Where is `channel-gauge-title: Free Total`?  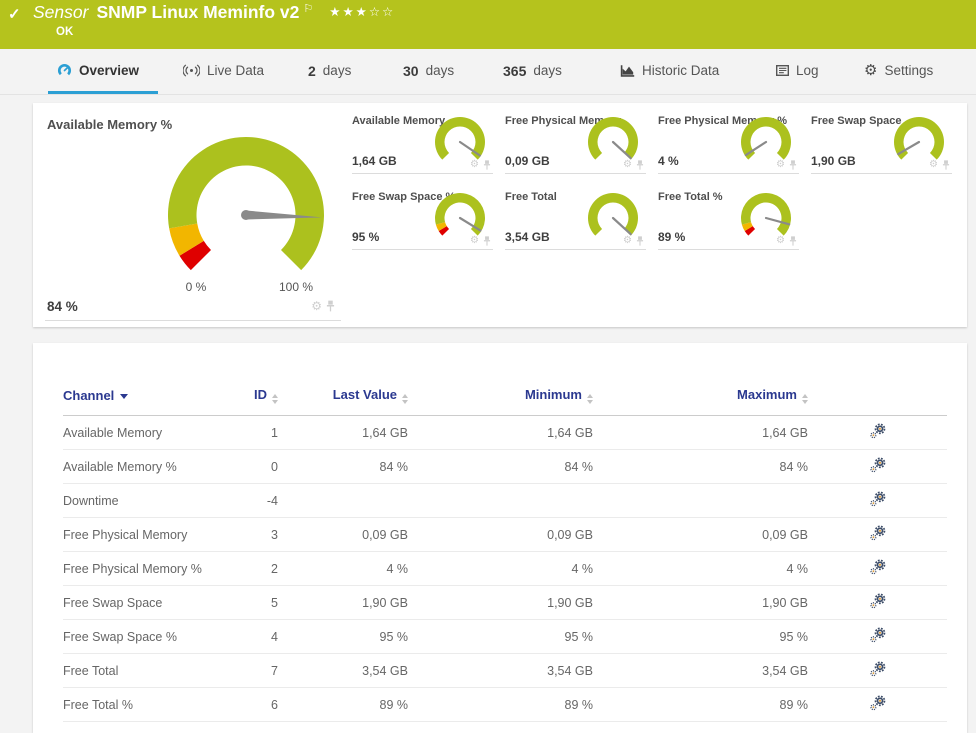 channel-gauge-title: Free Total is located at coordinates (531, 197).